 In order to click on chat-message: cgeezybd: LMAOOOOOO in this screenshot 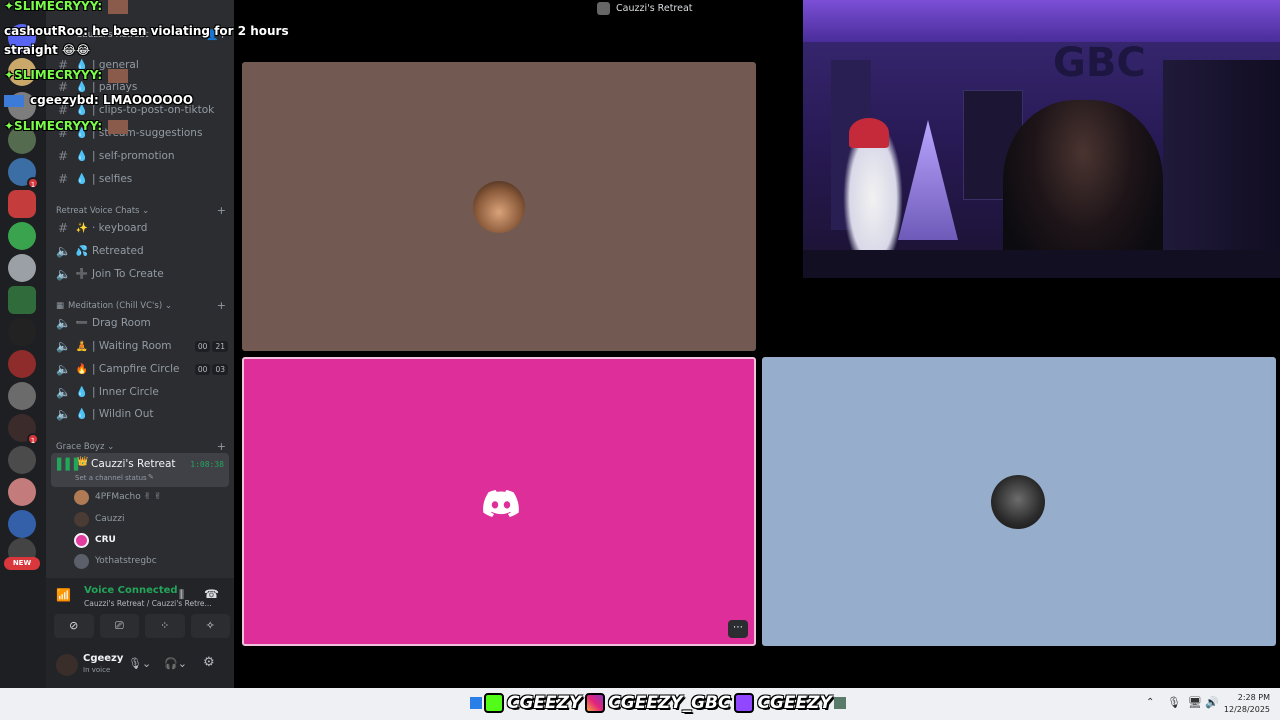, I will do `click(98, 100)`.